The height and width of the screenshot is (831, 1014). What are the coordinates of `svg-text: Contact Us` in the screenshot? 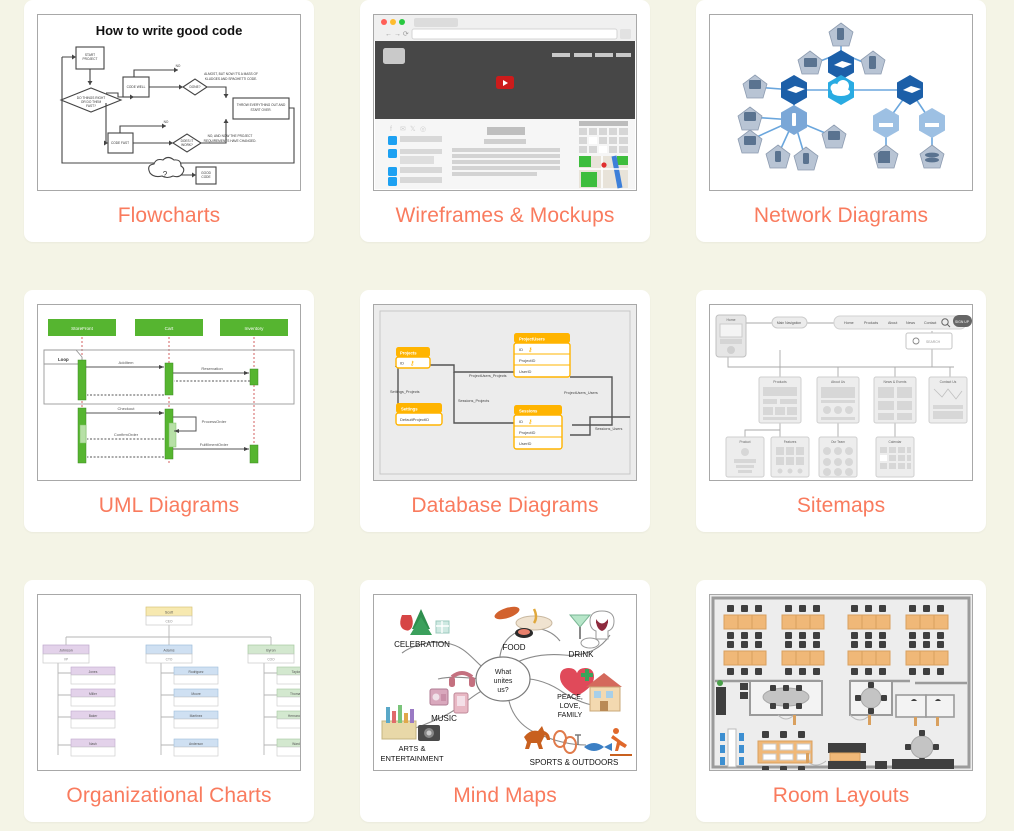 It's located at (948, 382).